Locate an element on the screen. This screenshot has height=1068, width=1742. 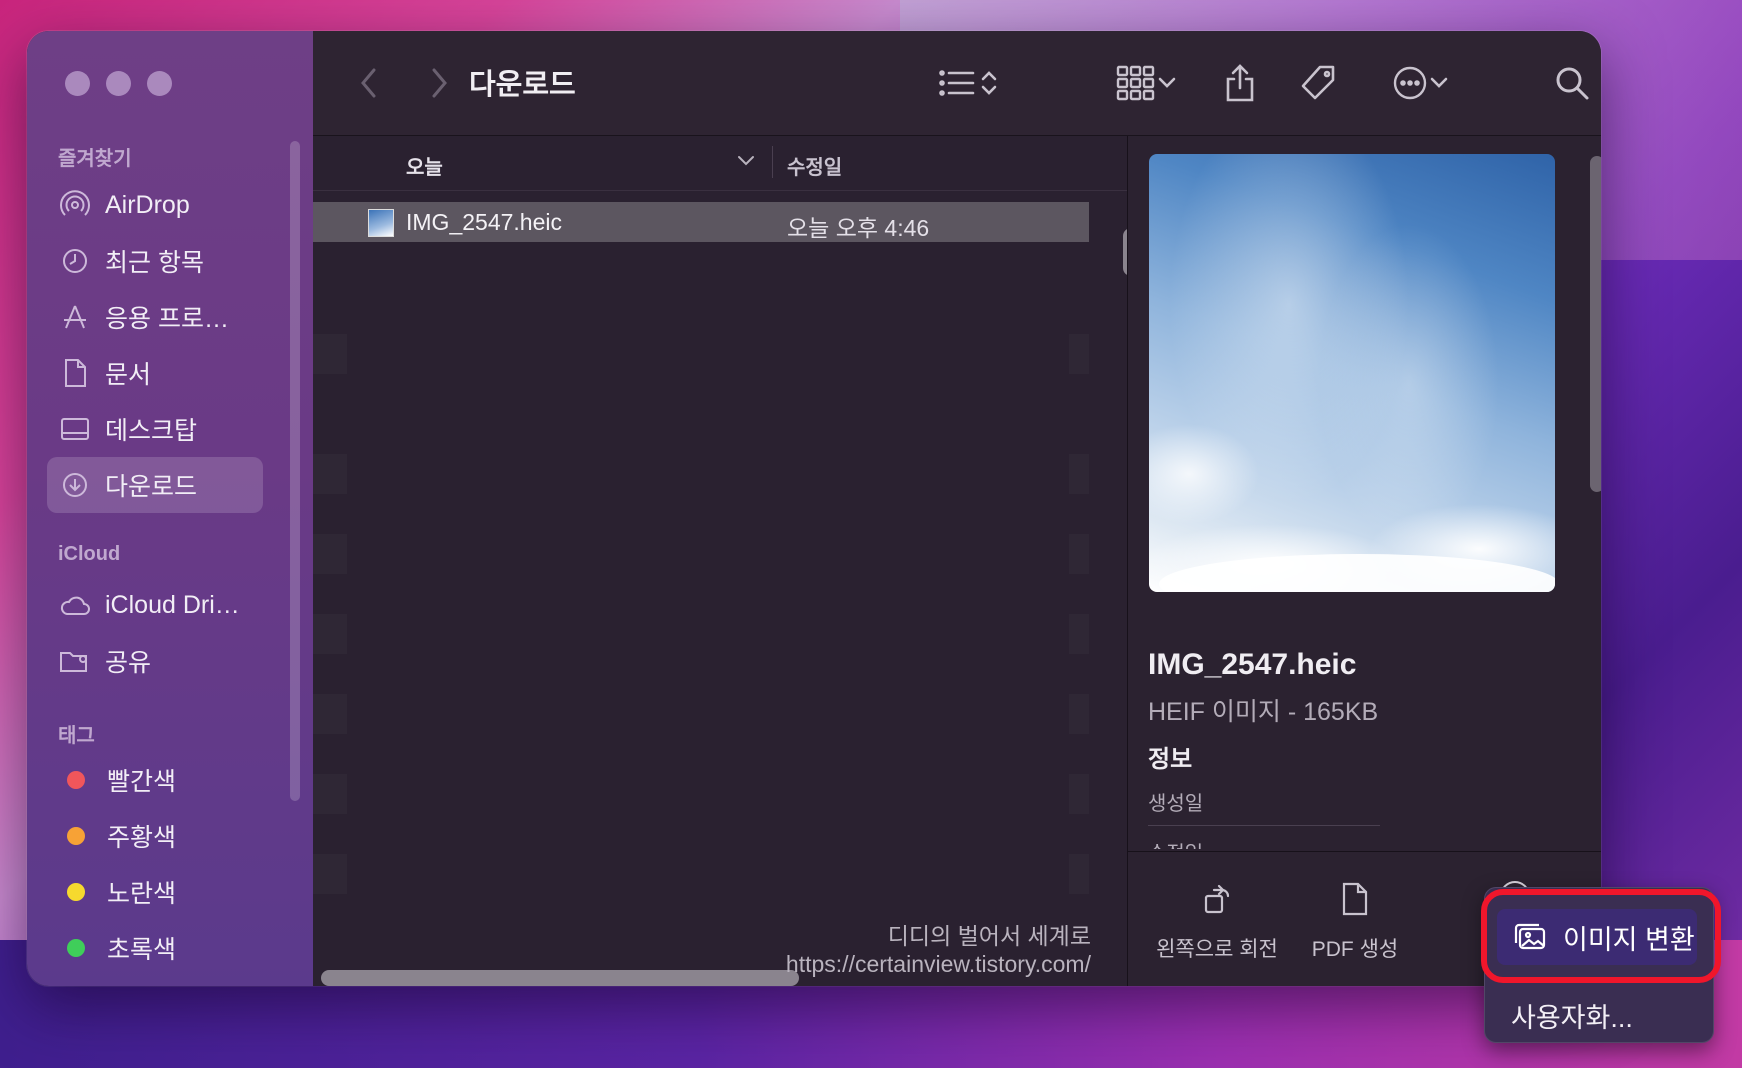
preview-scrollbar is located at coordinates (1595, 324).